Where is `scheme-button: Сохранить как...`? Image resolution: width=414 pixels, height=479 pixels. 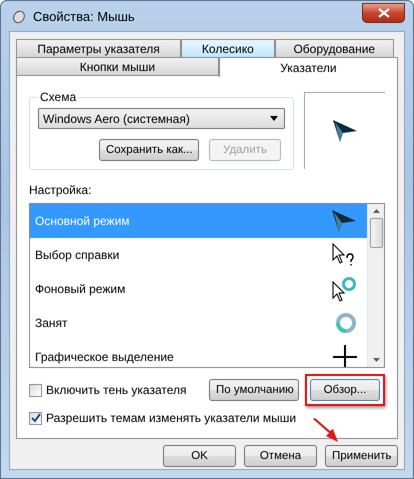 scheme-button: Сохранить как... is located at coordinates (148, 150).